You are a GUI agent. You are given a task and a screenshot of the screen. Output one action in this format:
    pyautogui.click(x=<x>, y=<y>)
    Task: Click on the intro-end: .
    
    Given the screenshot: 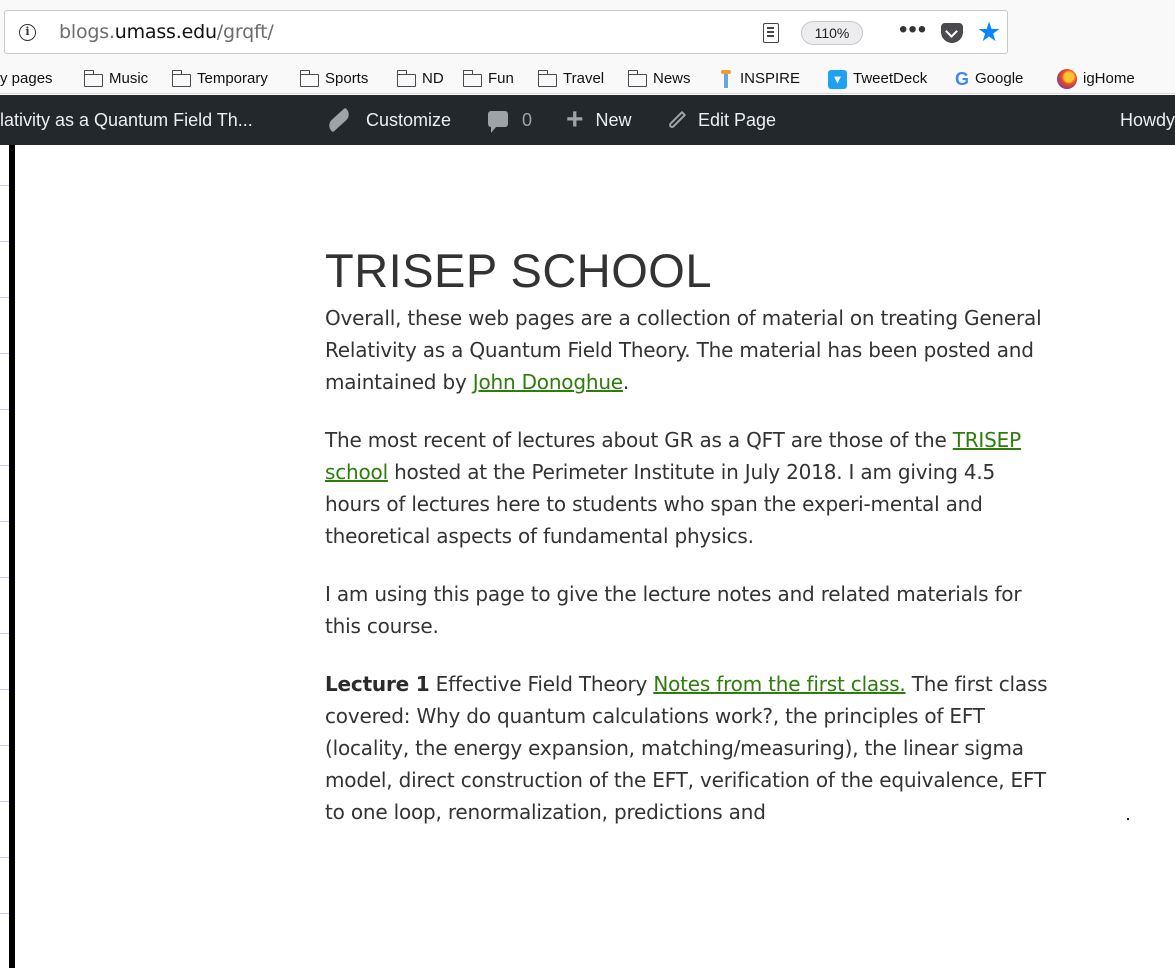 What is the action you would take?
    pyautogui.click(x=626, y=382)
    